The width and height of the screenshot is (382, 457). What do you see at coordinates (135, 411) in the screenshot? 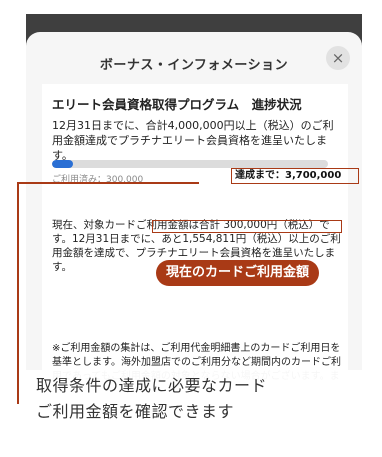
I see `caption-line-2: ご利用金額を確認できます` at bounding box center [135, 411].